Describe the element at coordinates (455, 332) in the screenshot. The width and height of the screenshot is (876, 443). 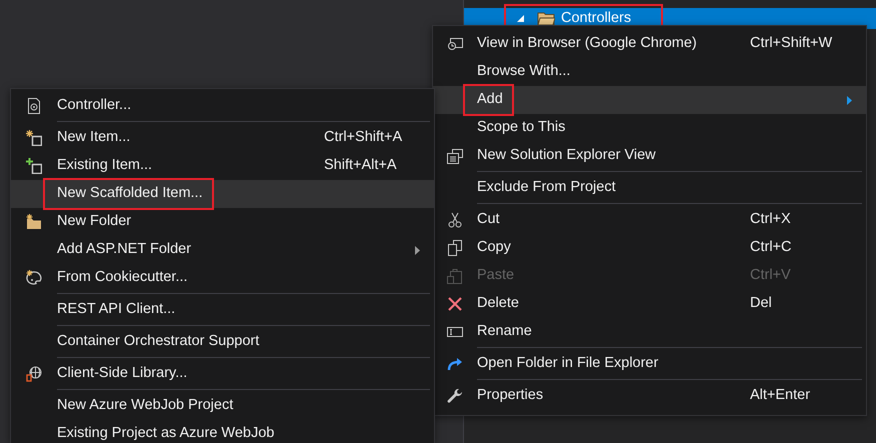
I see `rename-icon` at that location.